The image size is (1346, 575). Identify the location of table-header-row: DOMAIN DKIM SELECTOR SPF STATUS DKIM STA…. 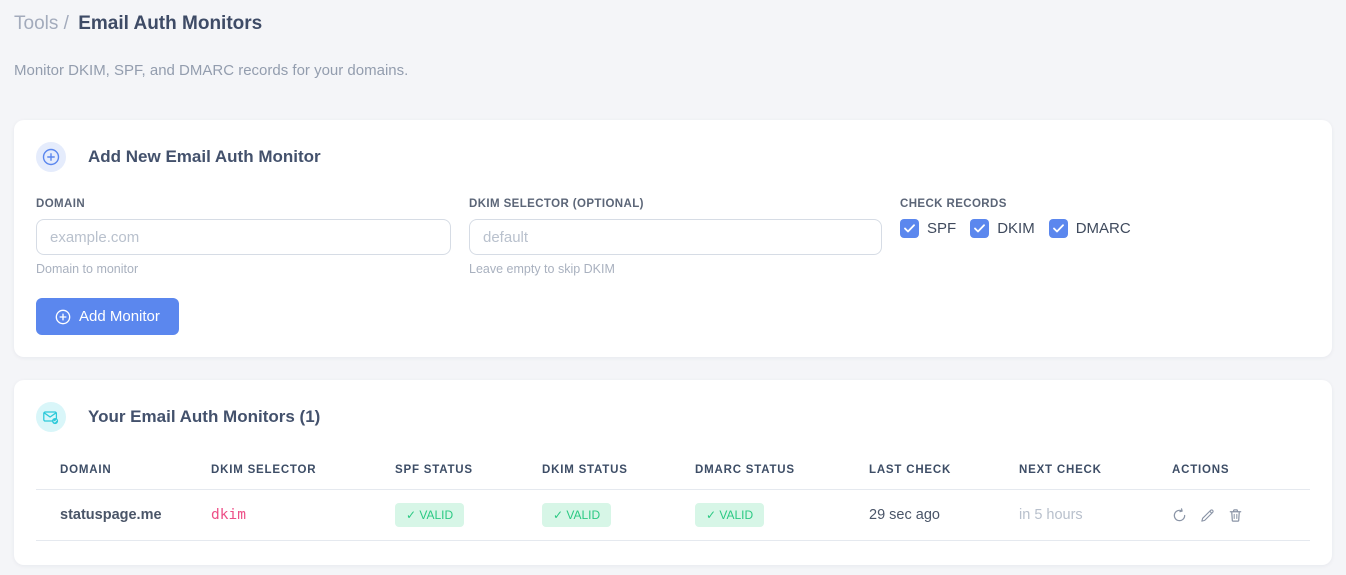
(673, 473).